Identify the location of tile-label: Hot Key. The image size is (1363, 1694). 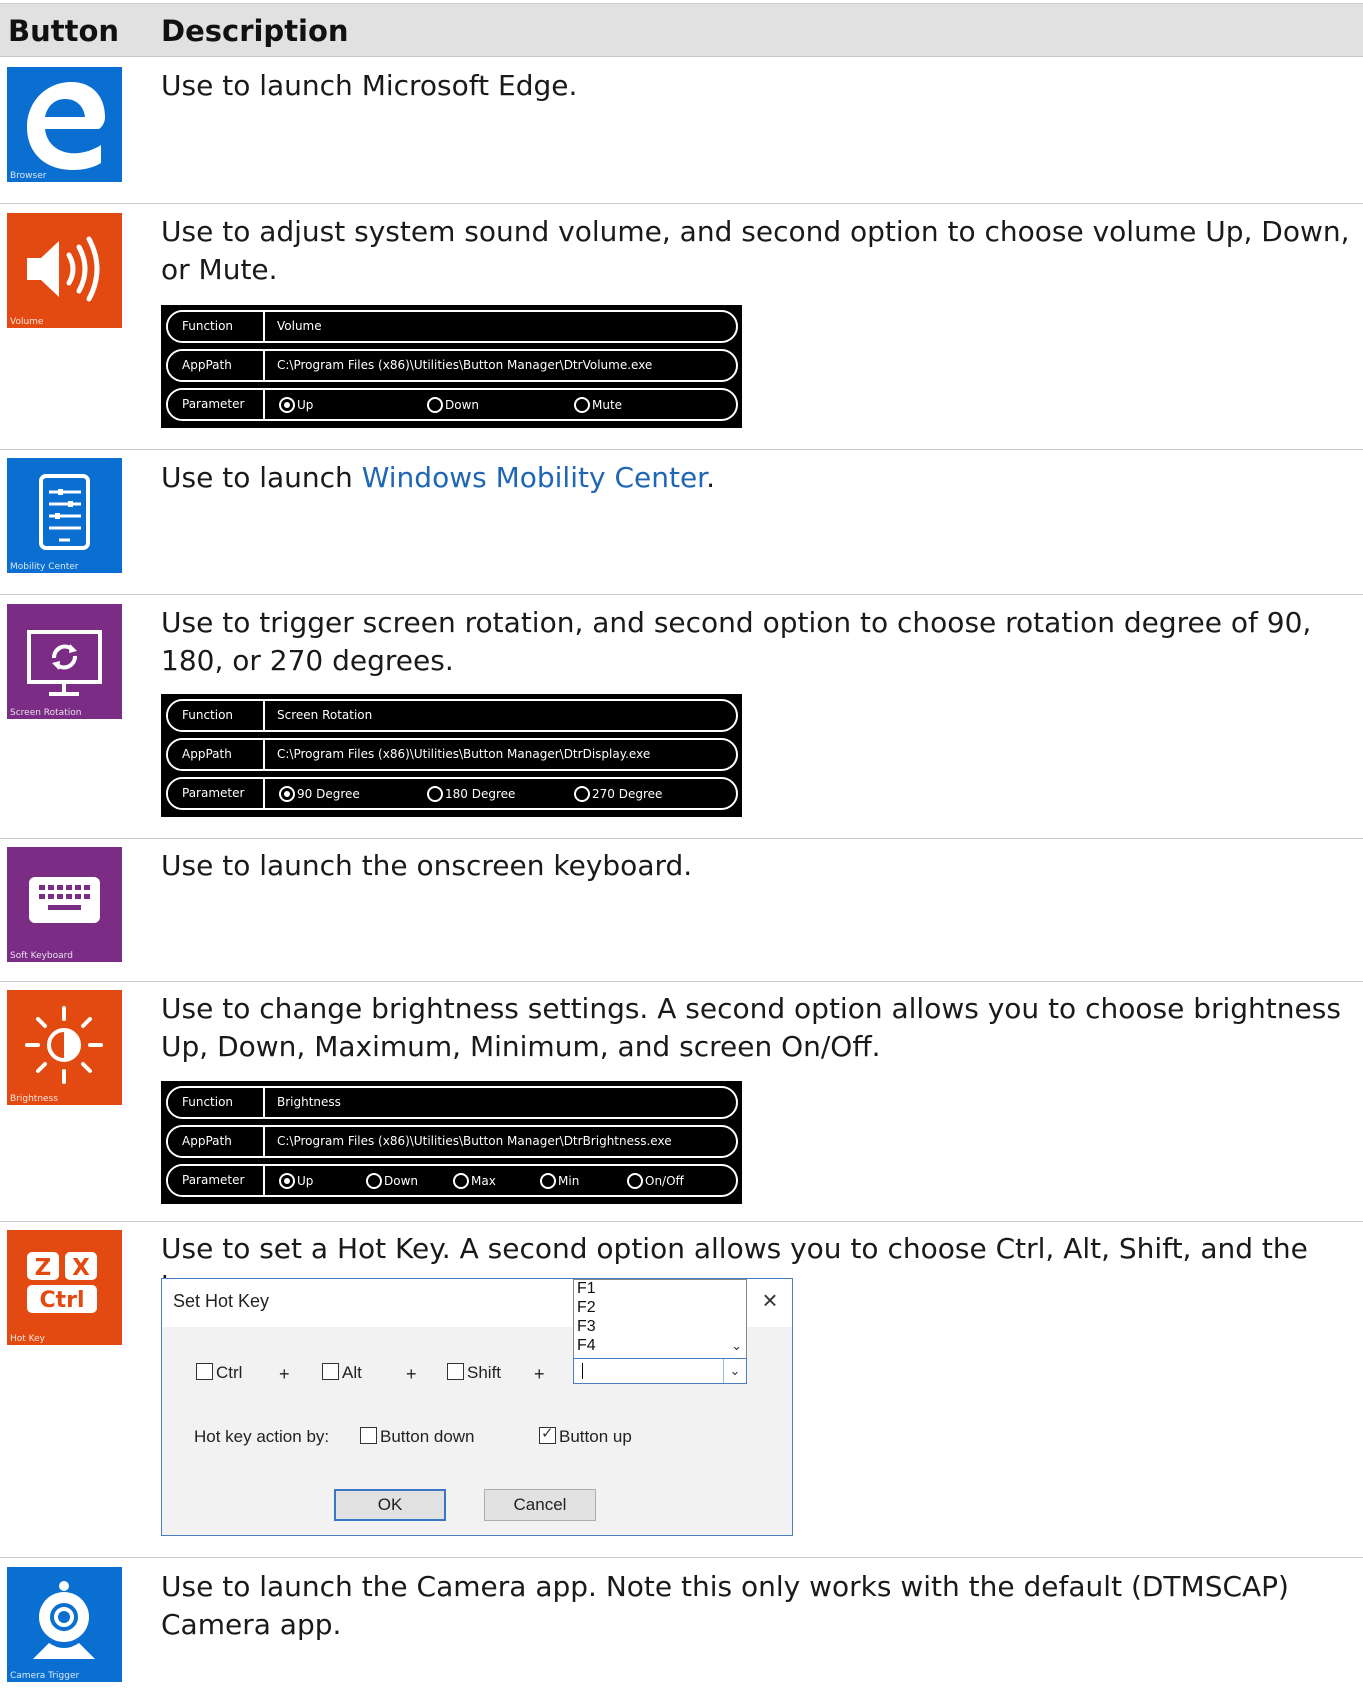
(27, 1339).